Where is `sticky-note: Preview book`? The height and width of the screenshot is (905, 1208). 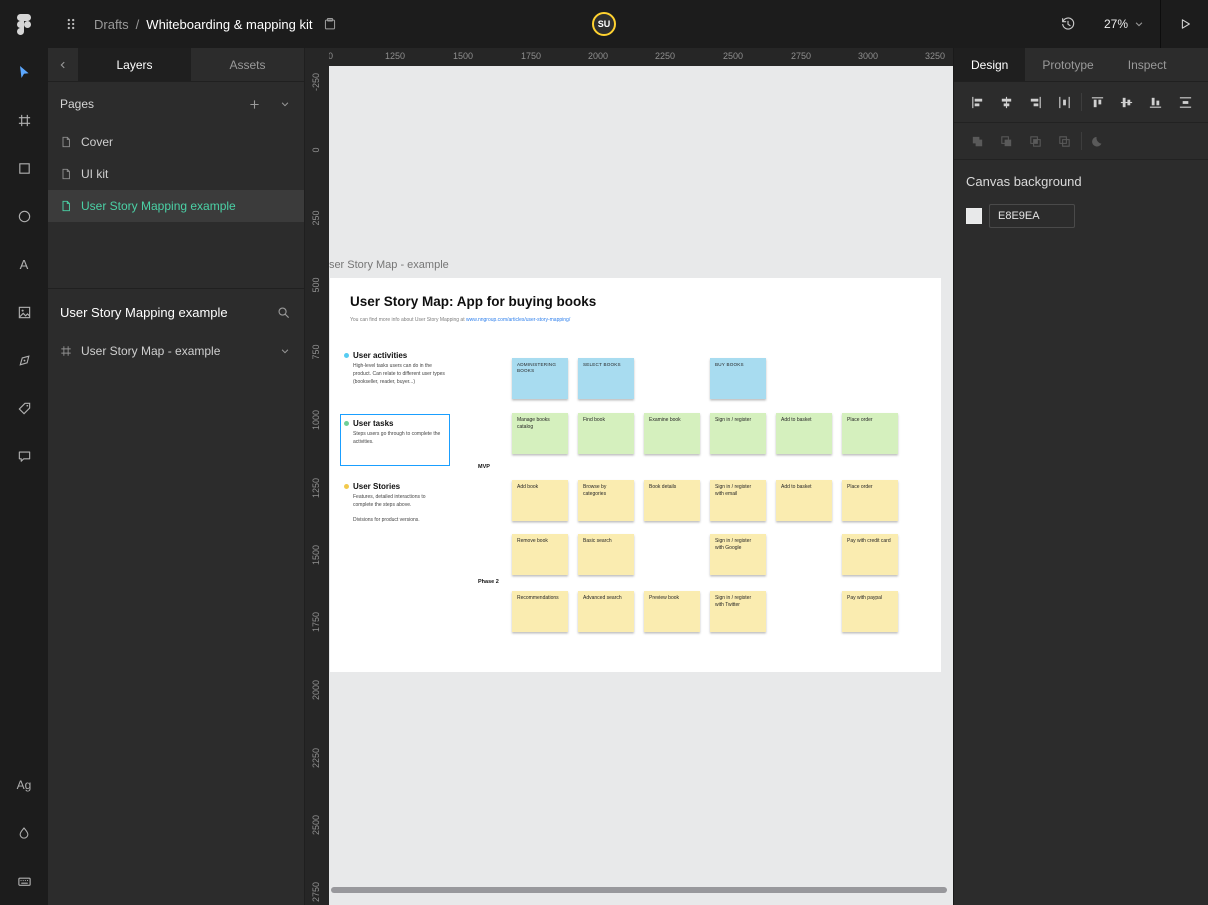 sticky-note: Preview book is located at coordinates (672, 611).